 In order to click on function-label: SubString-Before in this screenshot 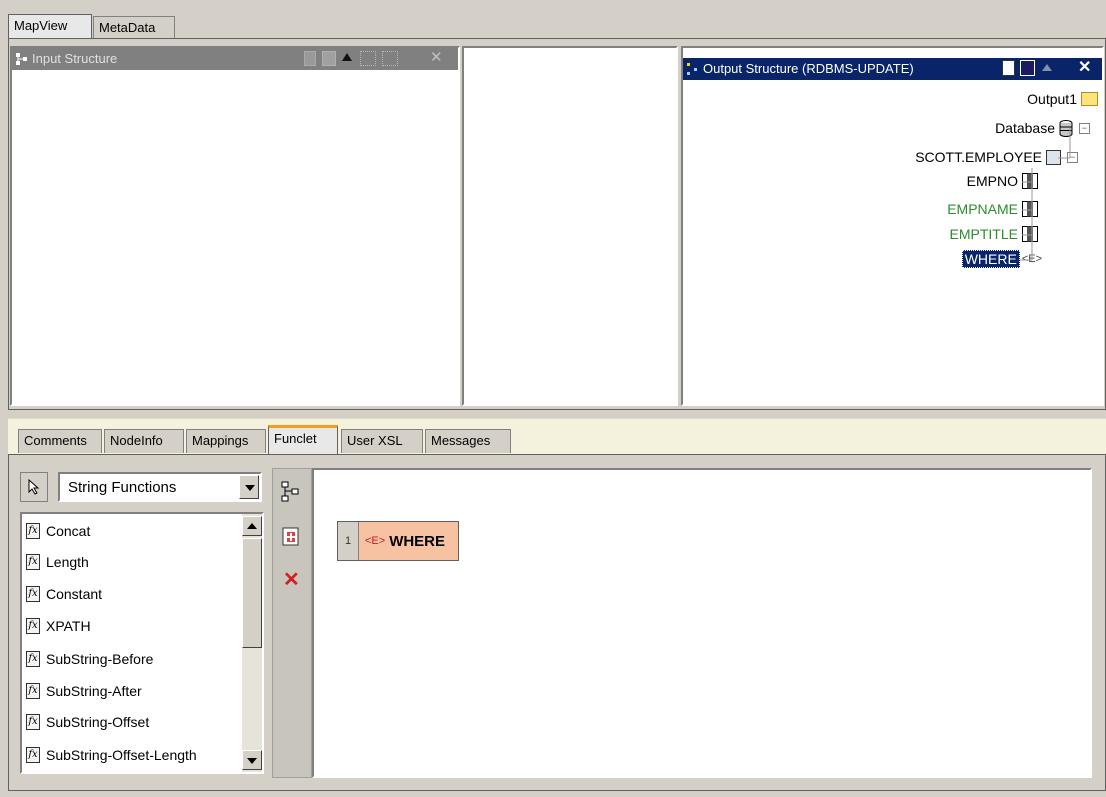, I will do `click(100, 659)`.